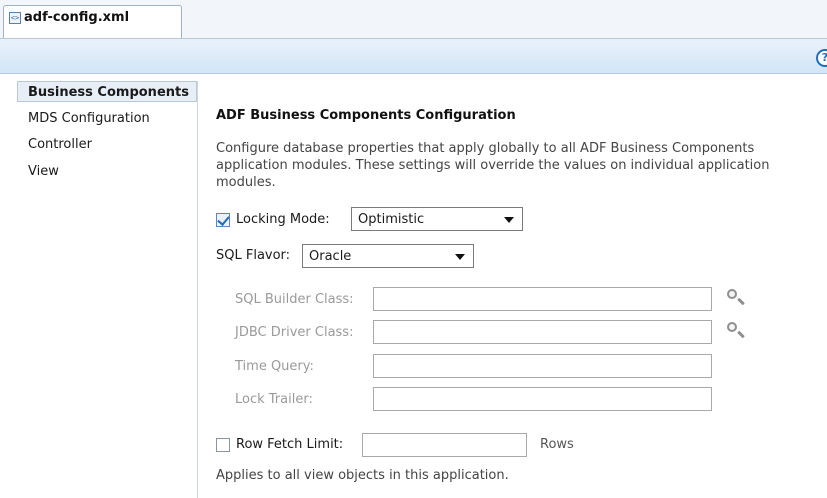  Describe the element at coordinates (542, 332) in the screenshot. I see `jdbc-driver-class-field` at that location.